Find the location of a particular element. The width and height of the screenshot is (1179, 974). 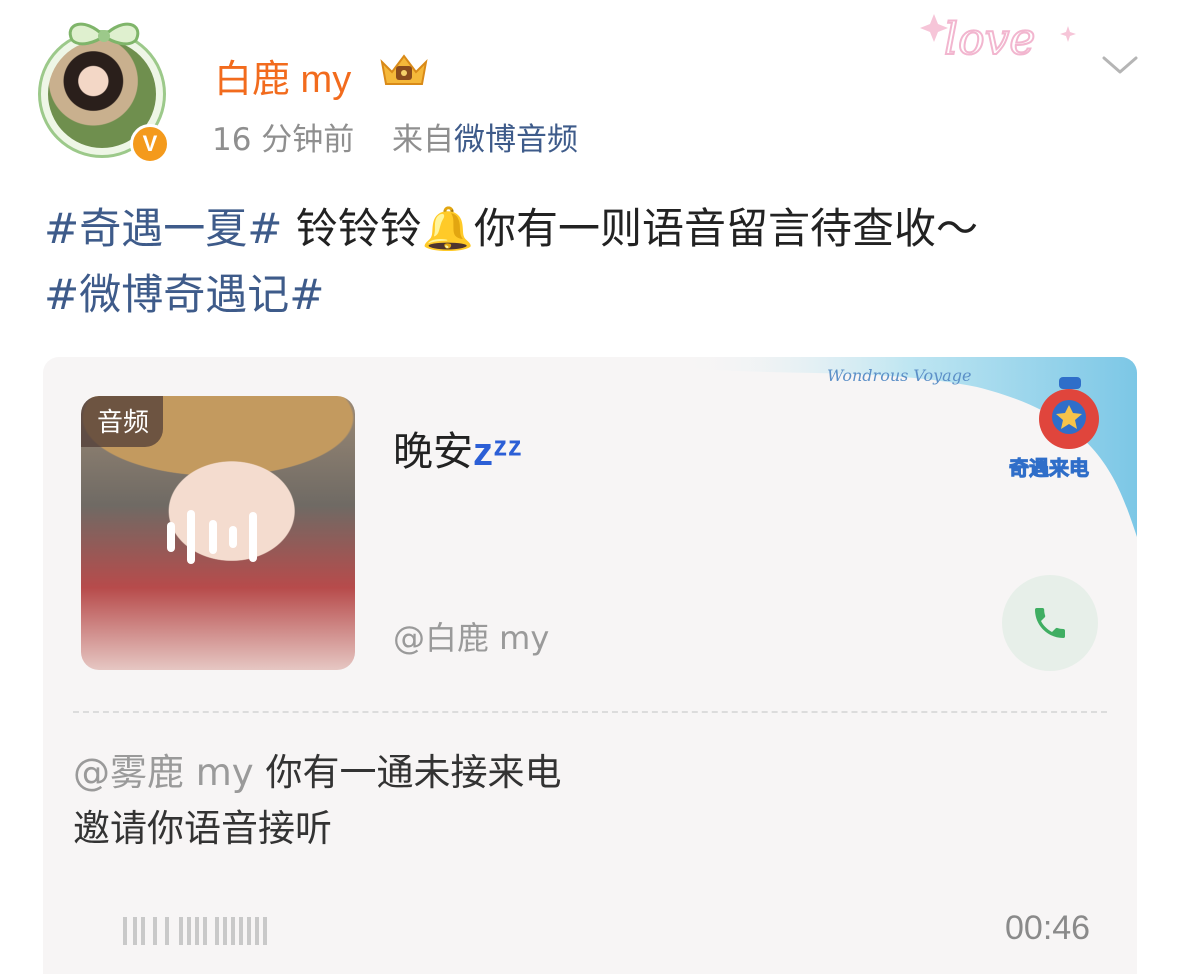

voice-author: @白鹿 my is located at coordinates (471, 636).